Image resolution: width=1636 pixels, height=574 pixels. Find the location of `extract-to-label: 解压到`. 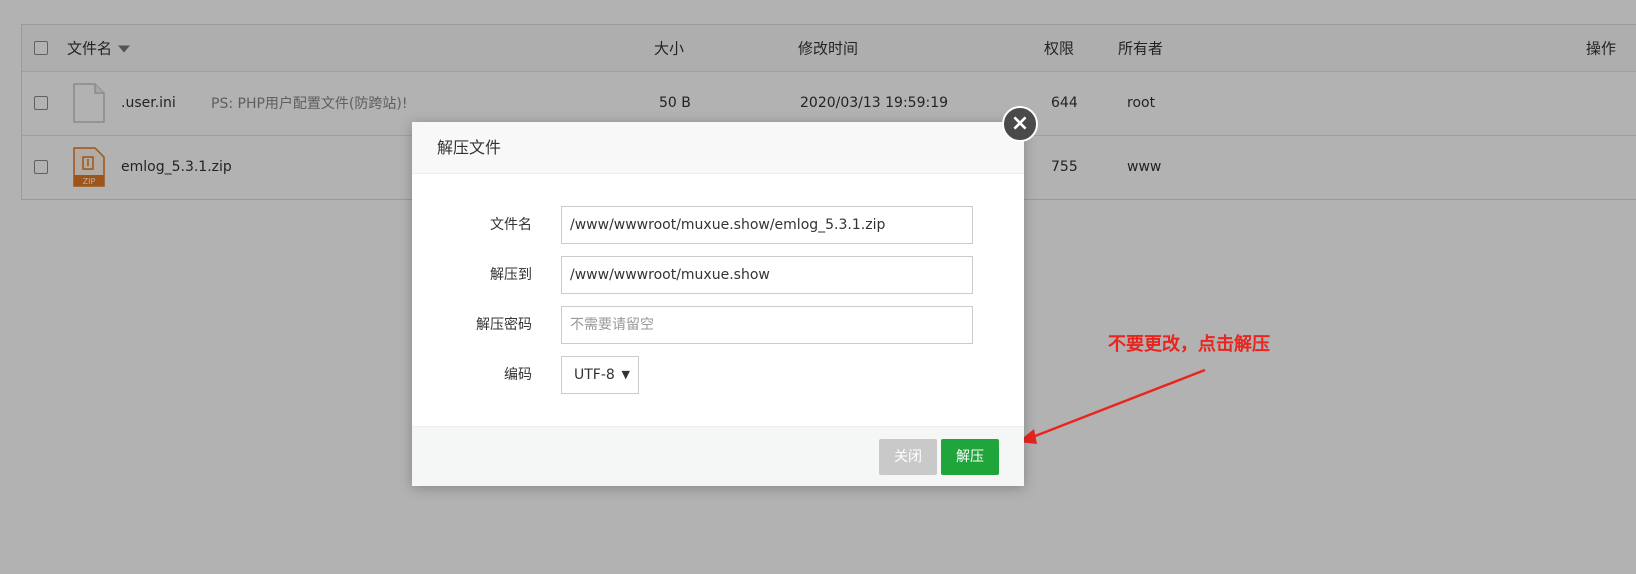

extract-to-label: 解压到 is located at coordinates (511, 275).